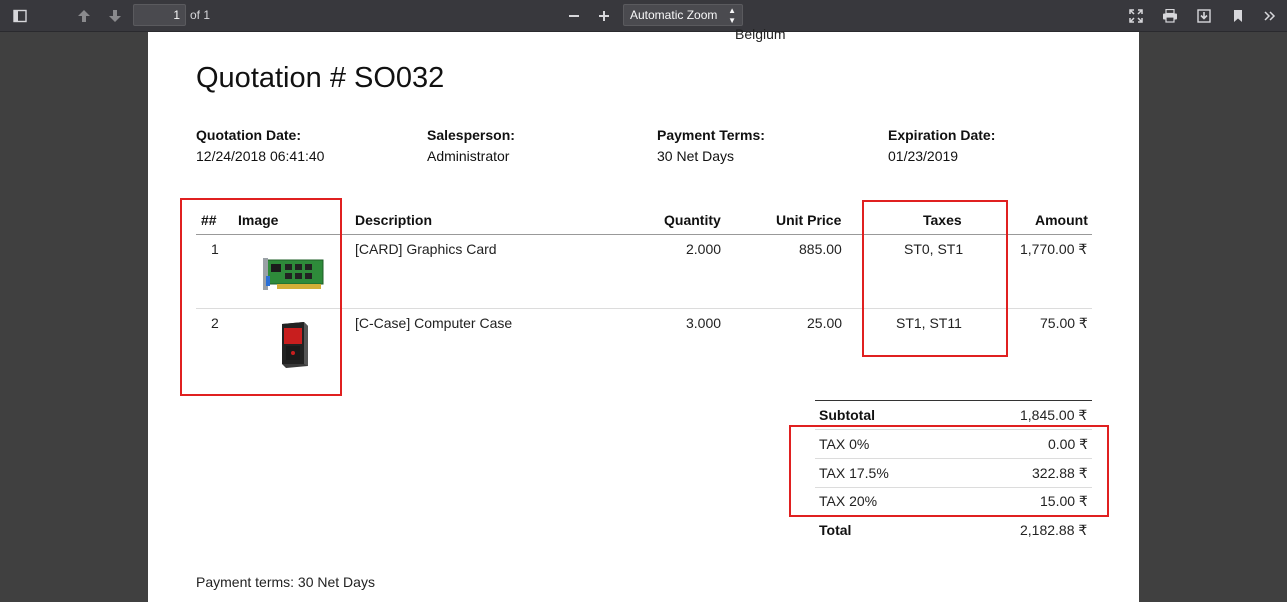  What do you see at coordinates (1136, 16) in the screenshot?
I see `presentation-mode-icon` at bounding box center [1136, 16].